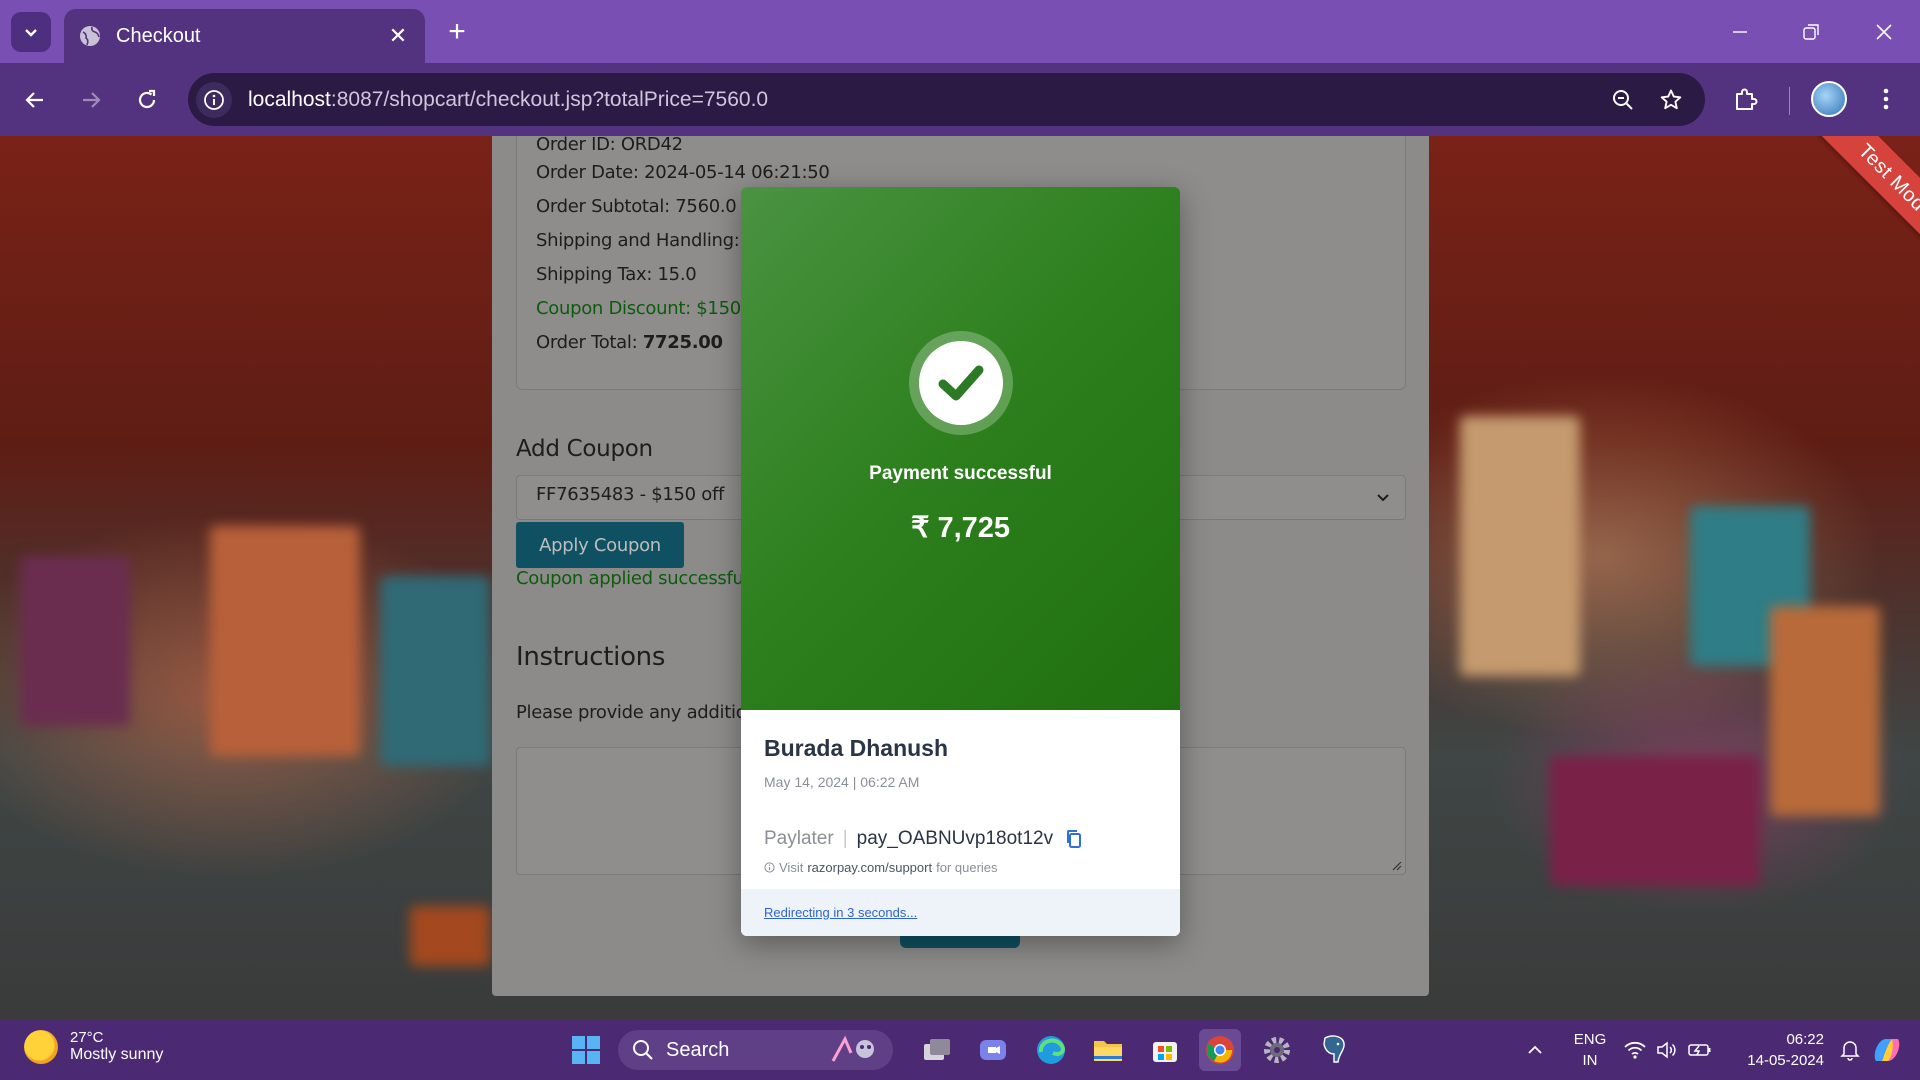 Image resolution: width=1920 pixels, height=1080 pixels. I want to click on network-status, so click(1635, 1049).